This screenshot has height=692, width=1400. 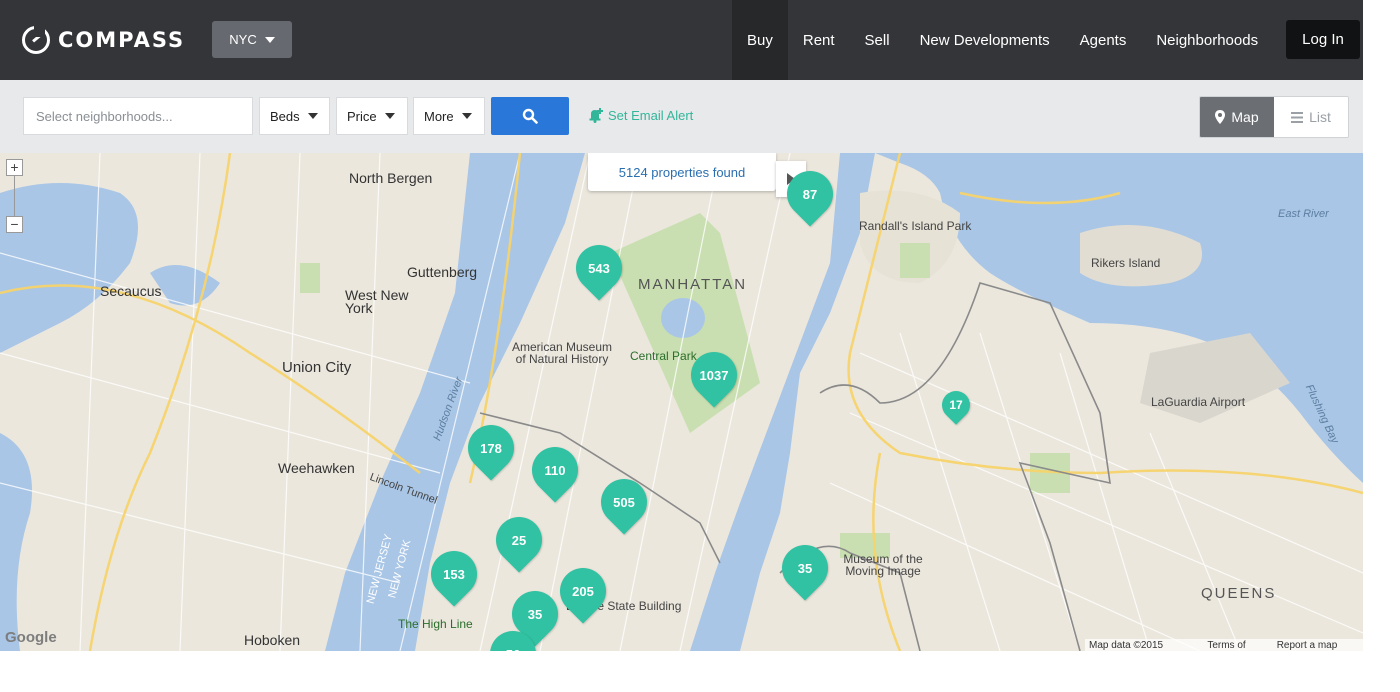 I want to click on cluster-marker: 178, so click(x=491, y=448).